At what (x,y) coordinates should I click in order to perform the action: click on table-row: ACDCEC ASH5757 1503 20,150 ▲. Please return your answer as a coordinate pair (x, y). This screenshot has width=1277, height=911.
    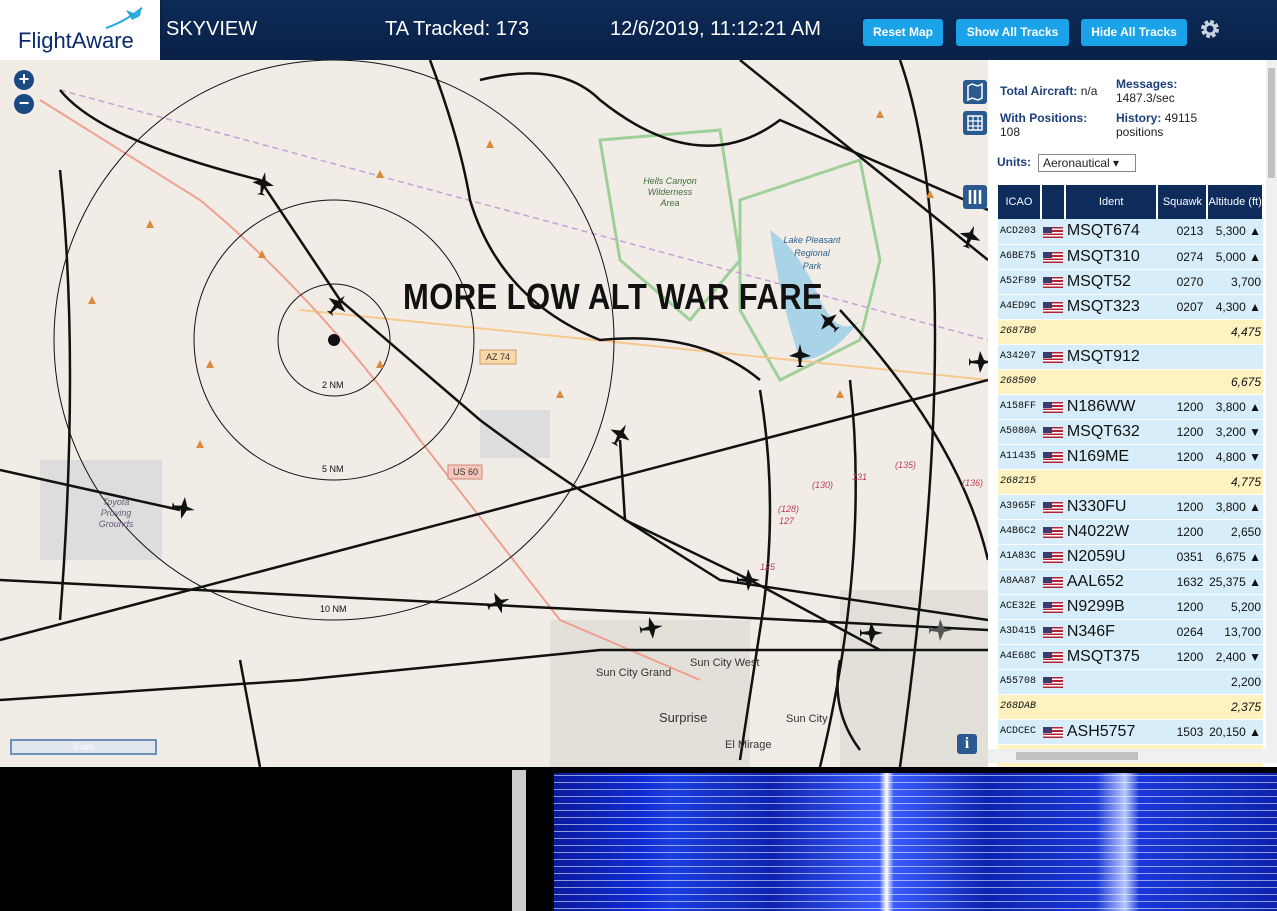
    Looking at the image, I should click on (1130, 732).